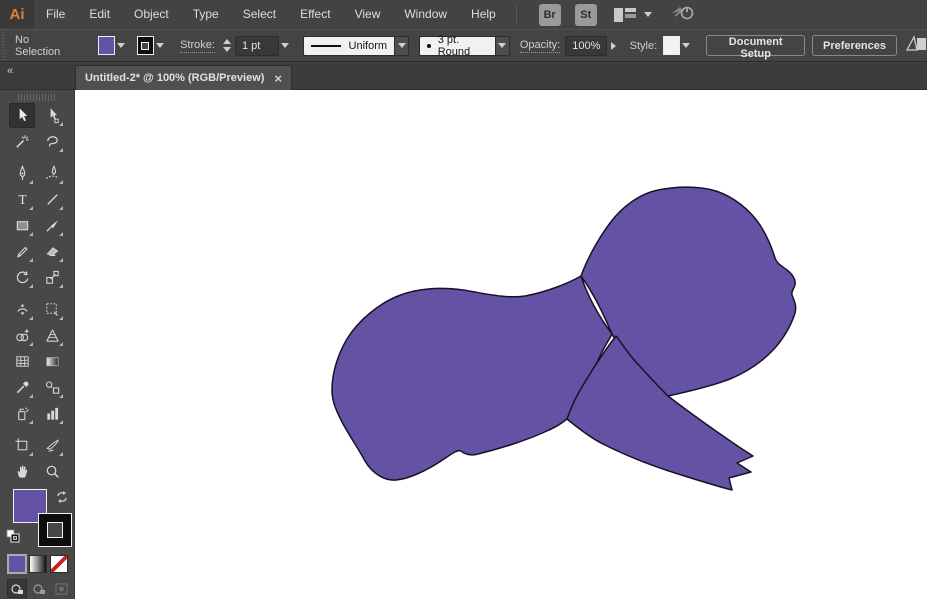 The width and height of the screenshot is (927, 599). What do you see at coordinates (22, 225) in the screenshot?
I see `tool-rectangle` at bounding box center [22, 225].